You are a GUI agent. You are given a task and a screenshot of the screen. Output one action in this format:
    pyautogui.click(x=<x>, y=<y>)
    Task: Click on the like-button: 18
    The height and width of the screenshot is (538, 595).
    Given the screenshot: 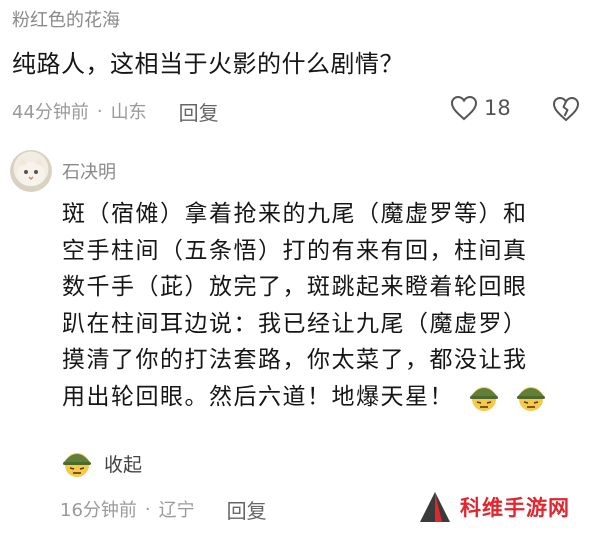 What is the action you would take?
    pyautogui.click(x=480, y=108)
    